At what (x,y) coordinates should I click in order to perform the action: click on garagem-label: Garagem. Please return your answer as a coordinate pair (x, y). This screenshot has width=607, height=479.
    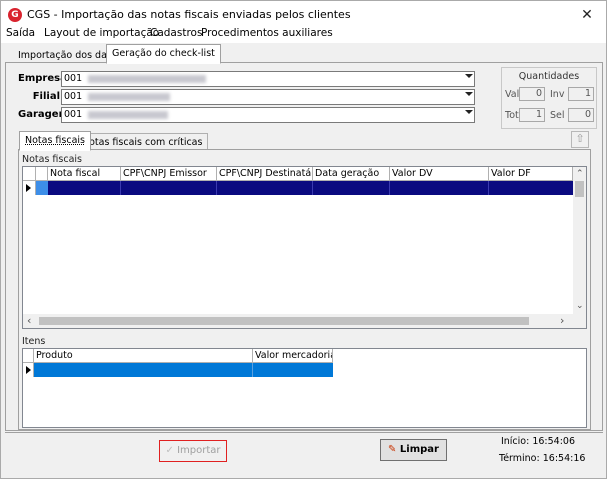
    Looking at the image, I should click on (43, 114).